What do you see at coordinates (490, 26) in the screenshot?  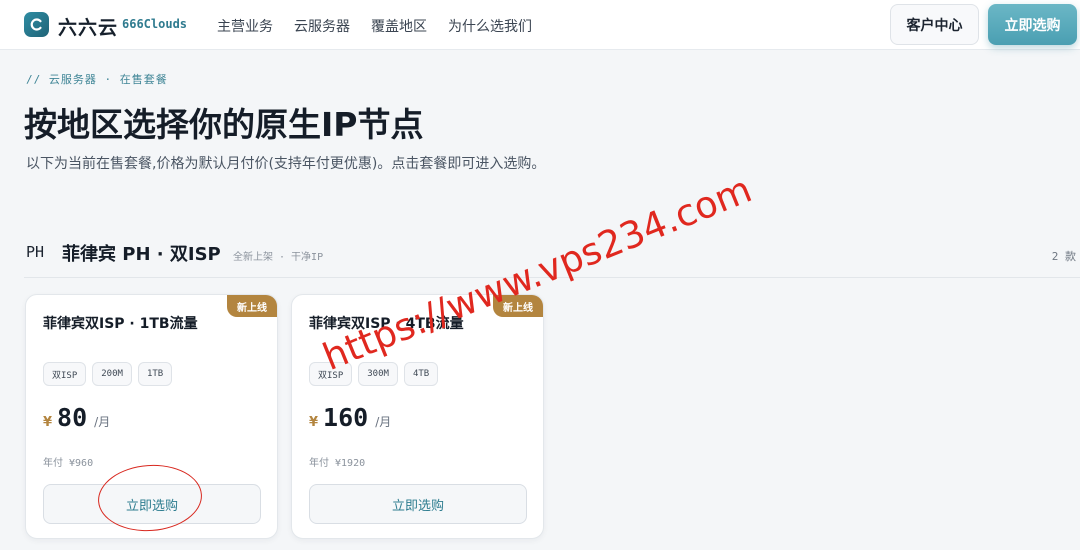 I see `nav-item-why-us: 为什么选我们` at bounding box center [490, 26].